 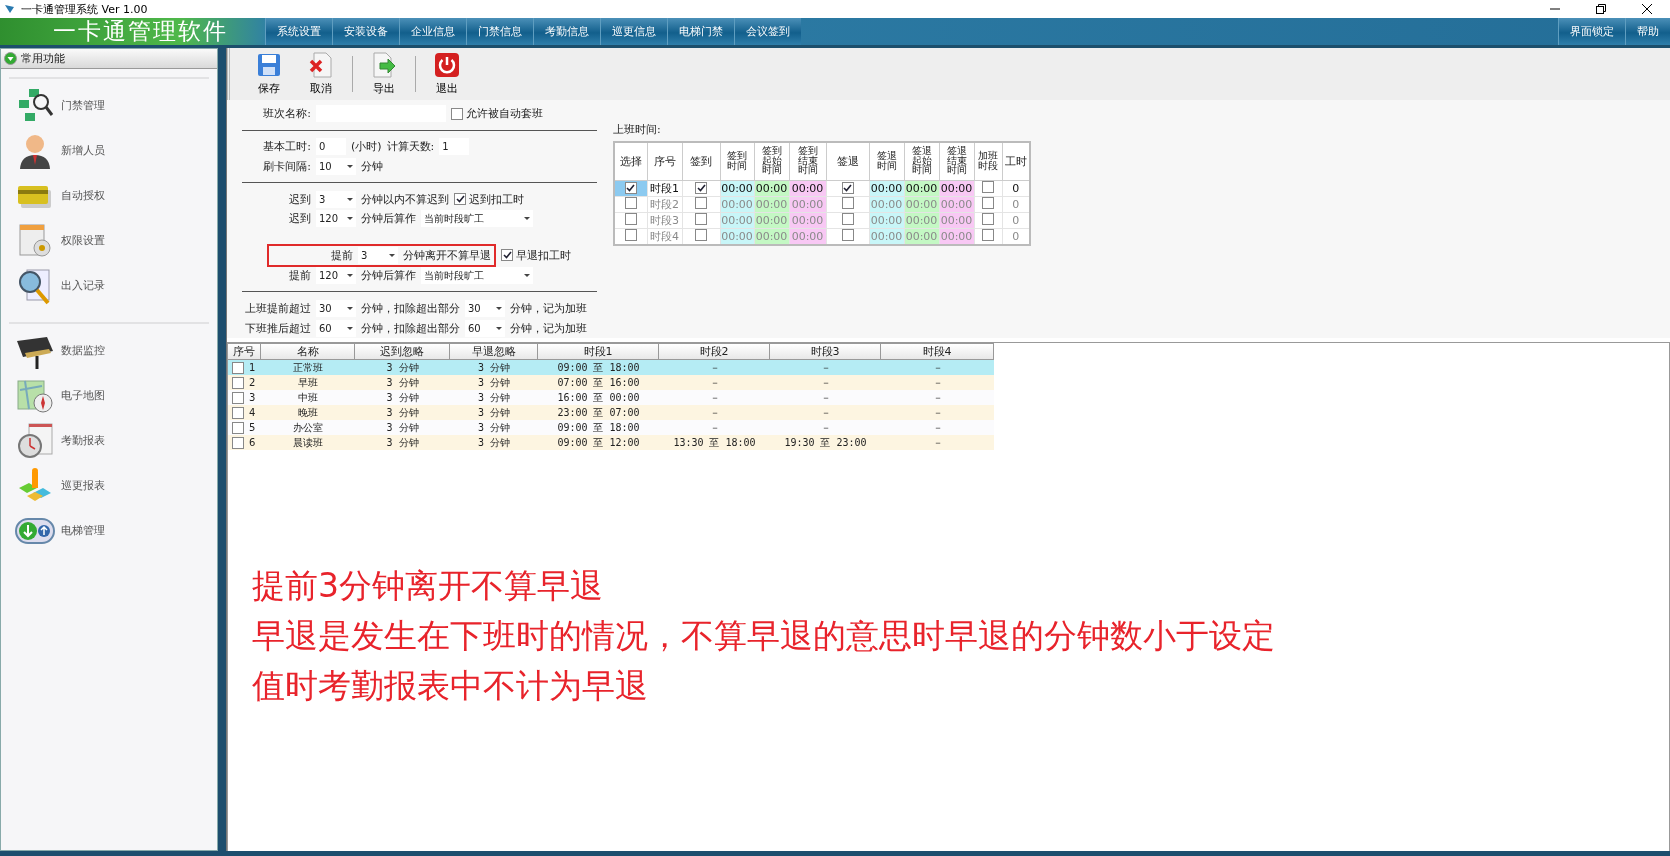 What do you see at coordinates (112, 150) in the screenshot?
I see `sidebar-item: 新增人员` at bounding box center [112, 150].